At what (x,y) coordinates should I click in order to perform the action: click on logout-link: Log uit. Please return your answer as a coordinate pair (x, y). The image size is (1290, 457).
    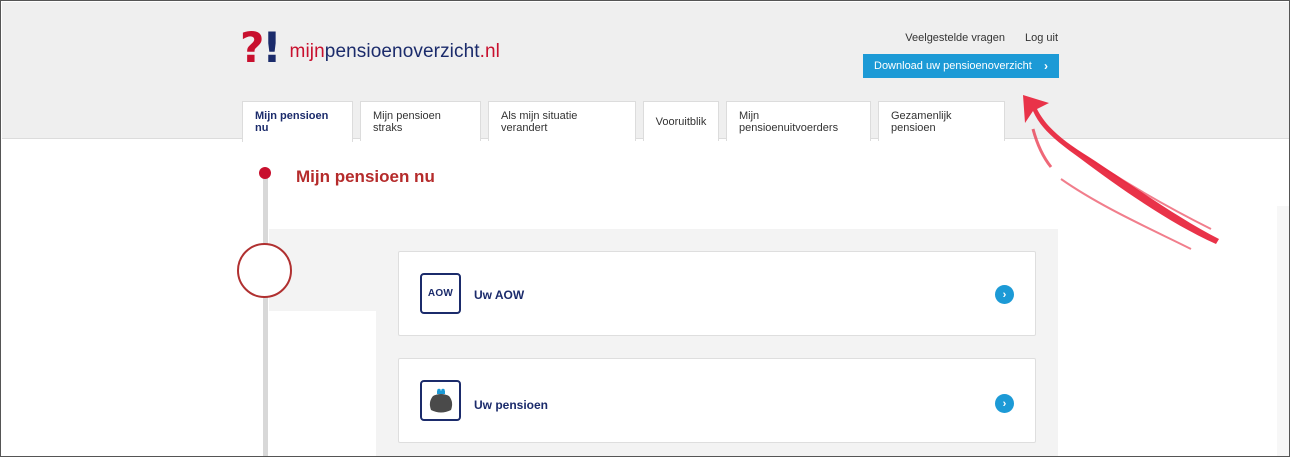
    Looking at the image, I should click on (1041, 38).